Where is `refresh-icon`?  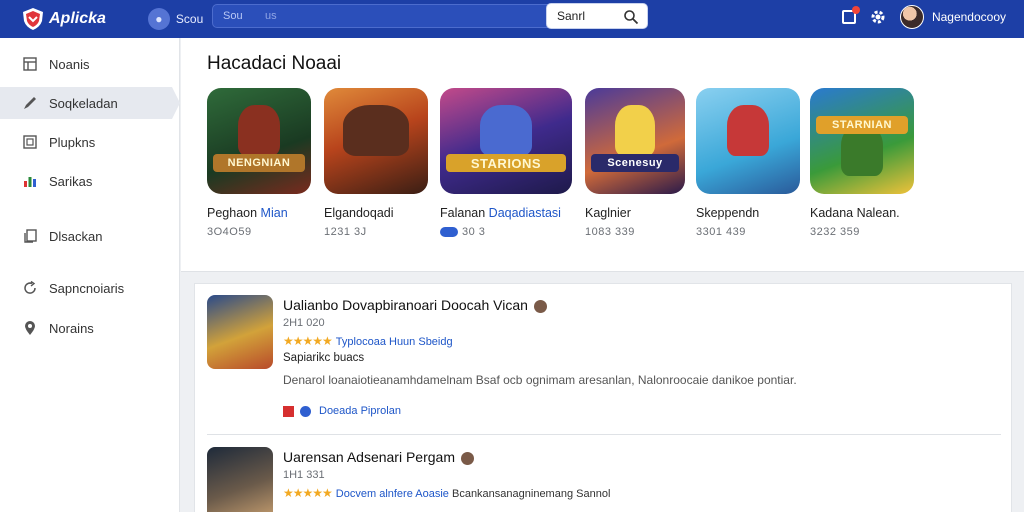 refresh-icon is located at coordinates (30, 288).